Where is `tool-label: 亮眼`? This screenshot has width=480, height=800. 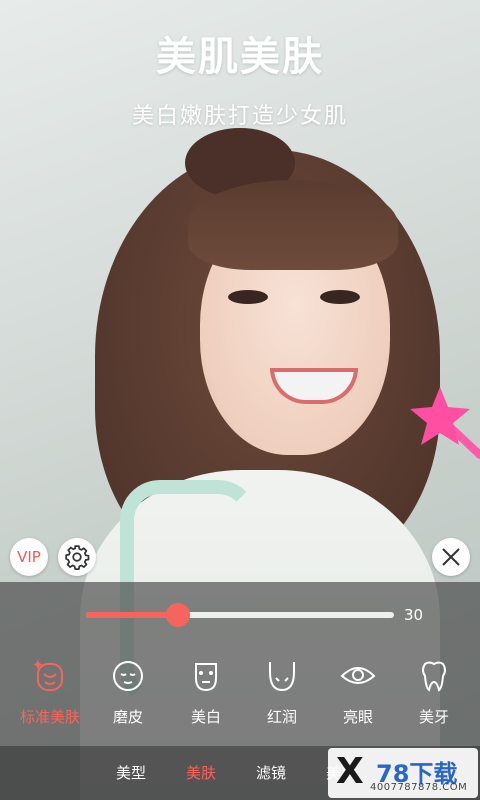
tool-label: 亮眼 is located at coordinates (357, 717).